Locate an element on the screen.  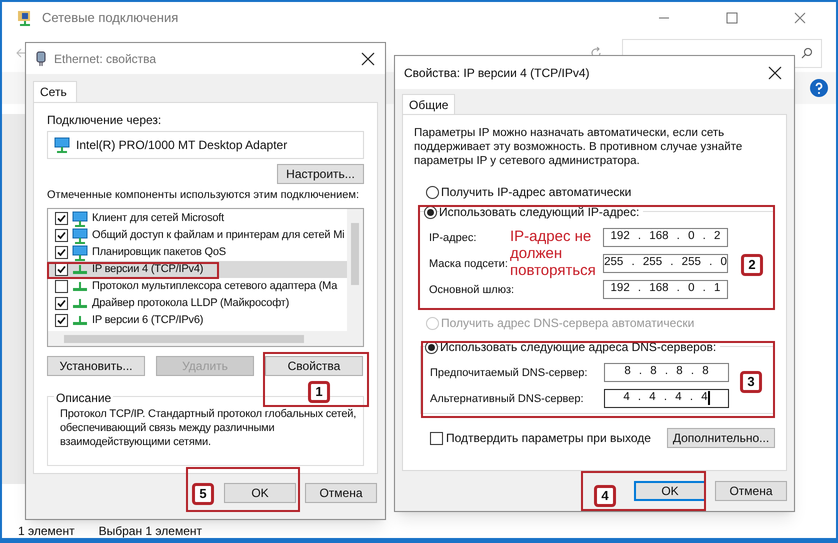
back-arrow-icon is located at coordinates (22, 53).